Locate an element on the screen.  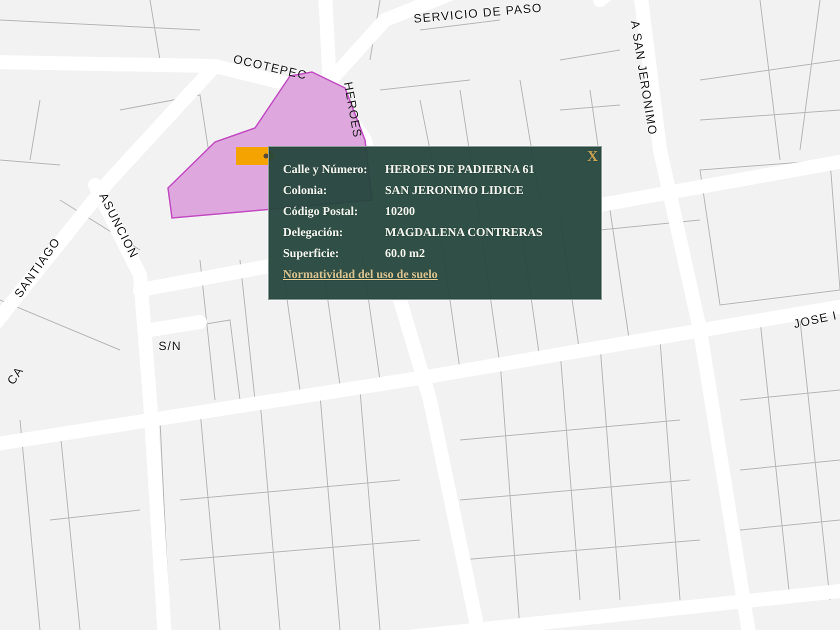
field-value: MAGDALENA CONTRERAS is located at coordinates (464, 232).